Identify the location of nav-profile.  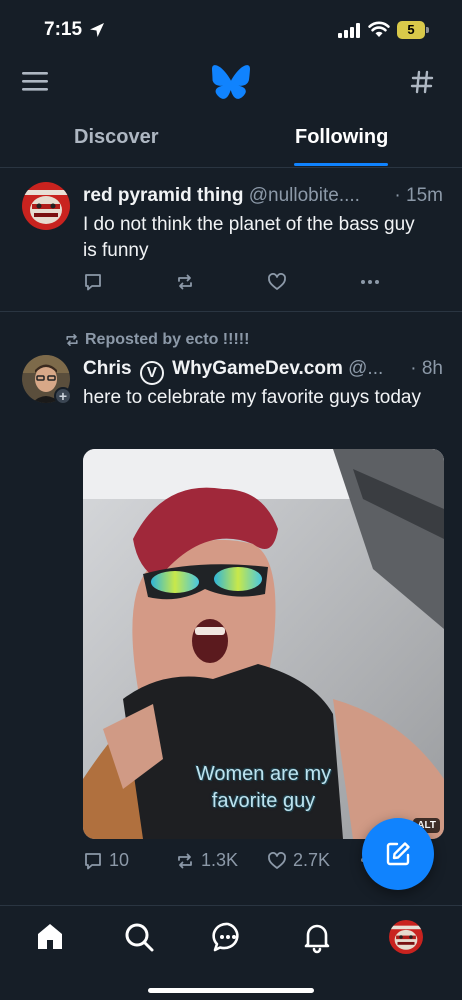
(406, 937).